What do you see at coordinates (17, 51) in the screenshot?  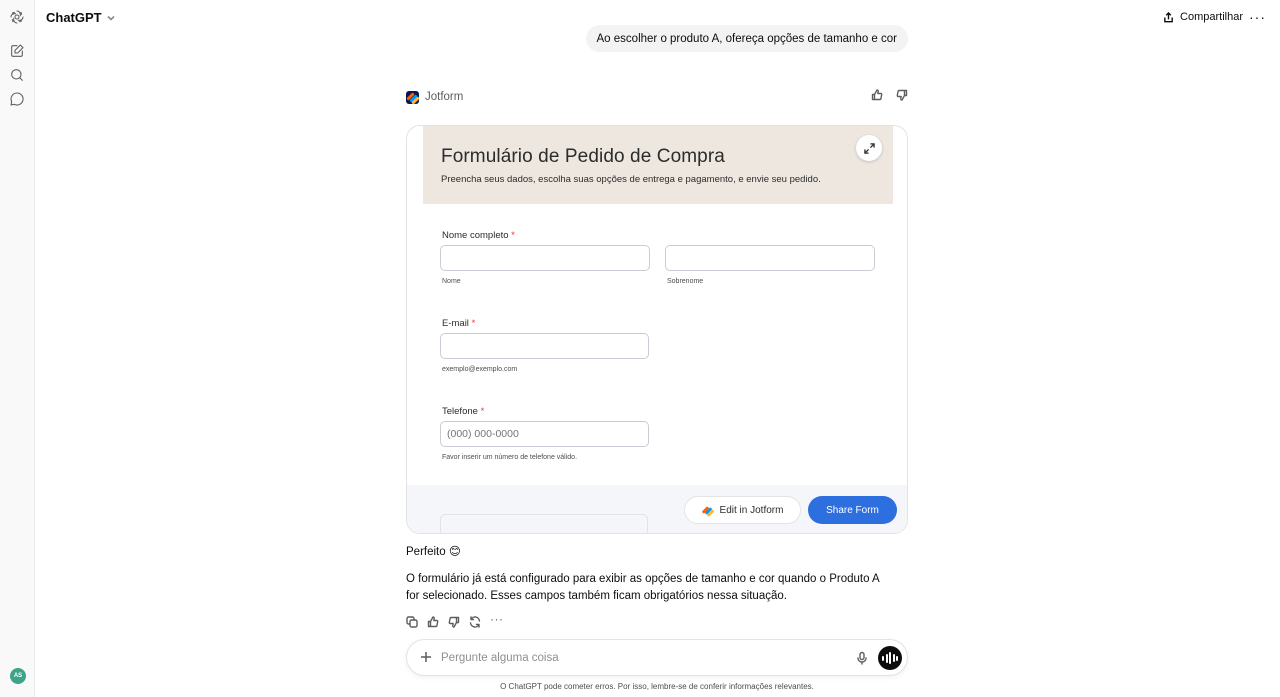 I see `new-chat-icon` at bounding box center [17, 51].